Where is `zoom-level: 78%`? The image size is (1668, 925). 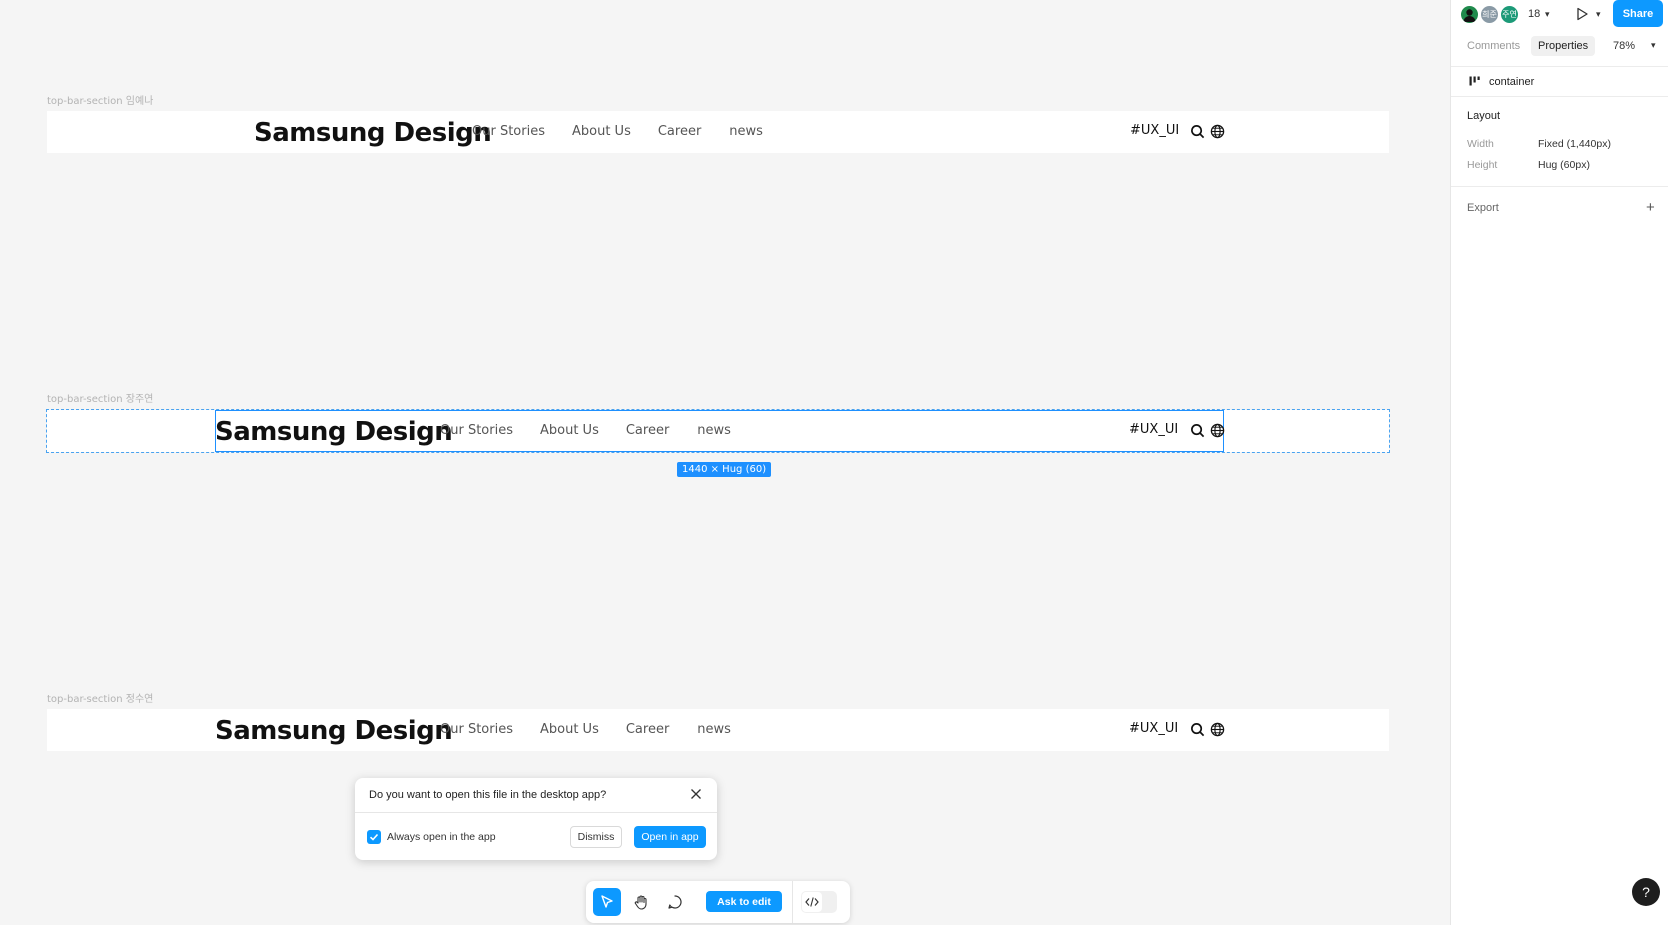
zoom-level: 78% is located at coordinates (1624, 46).